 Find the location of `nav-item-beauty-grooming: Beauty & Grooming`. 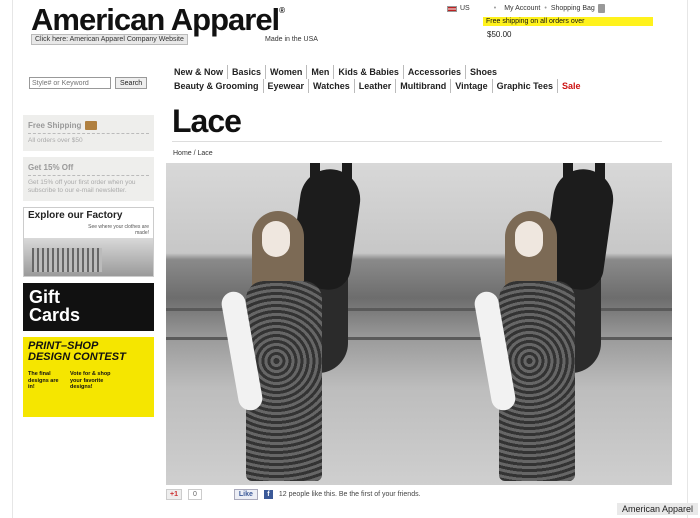

nav-item-beauty-grooming: Beauty & Grooming is located at coordinates (218, 86).